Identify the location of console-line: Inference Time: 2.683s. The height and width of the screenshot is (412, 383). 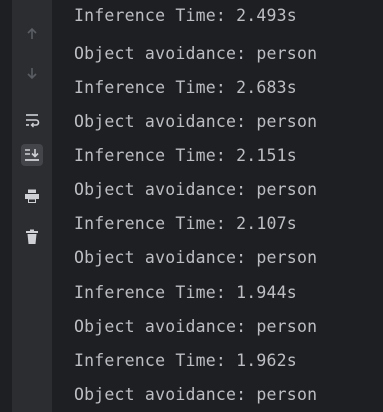
(185, 87).